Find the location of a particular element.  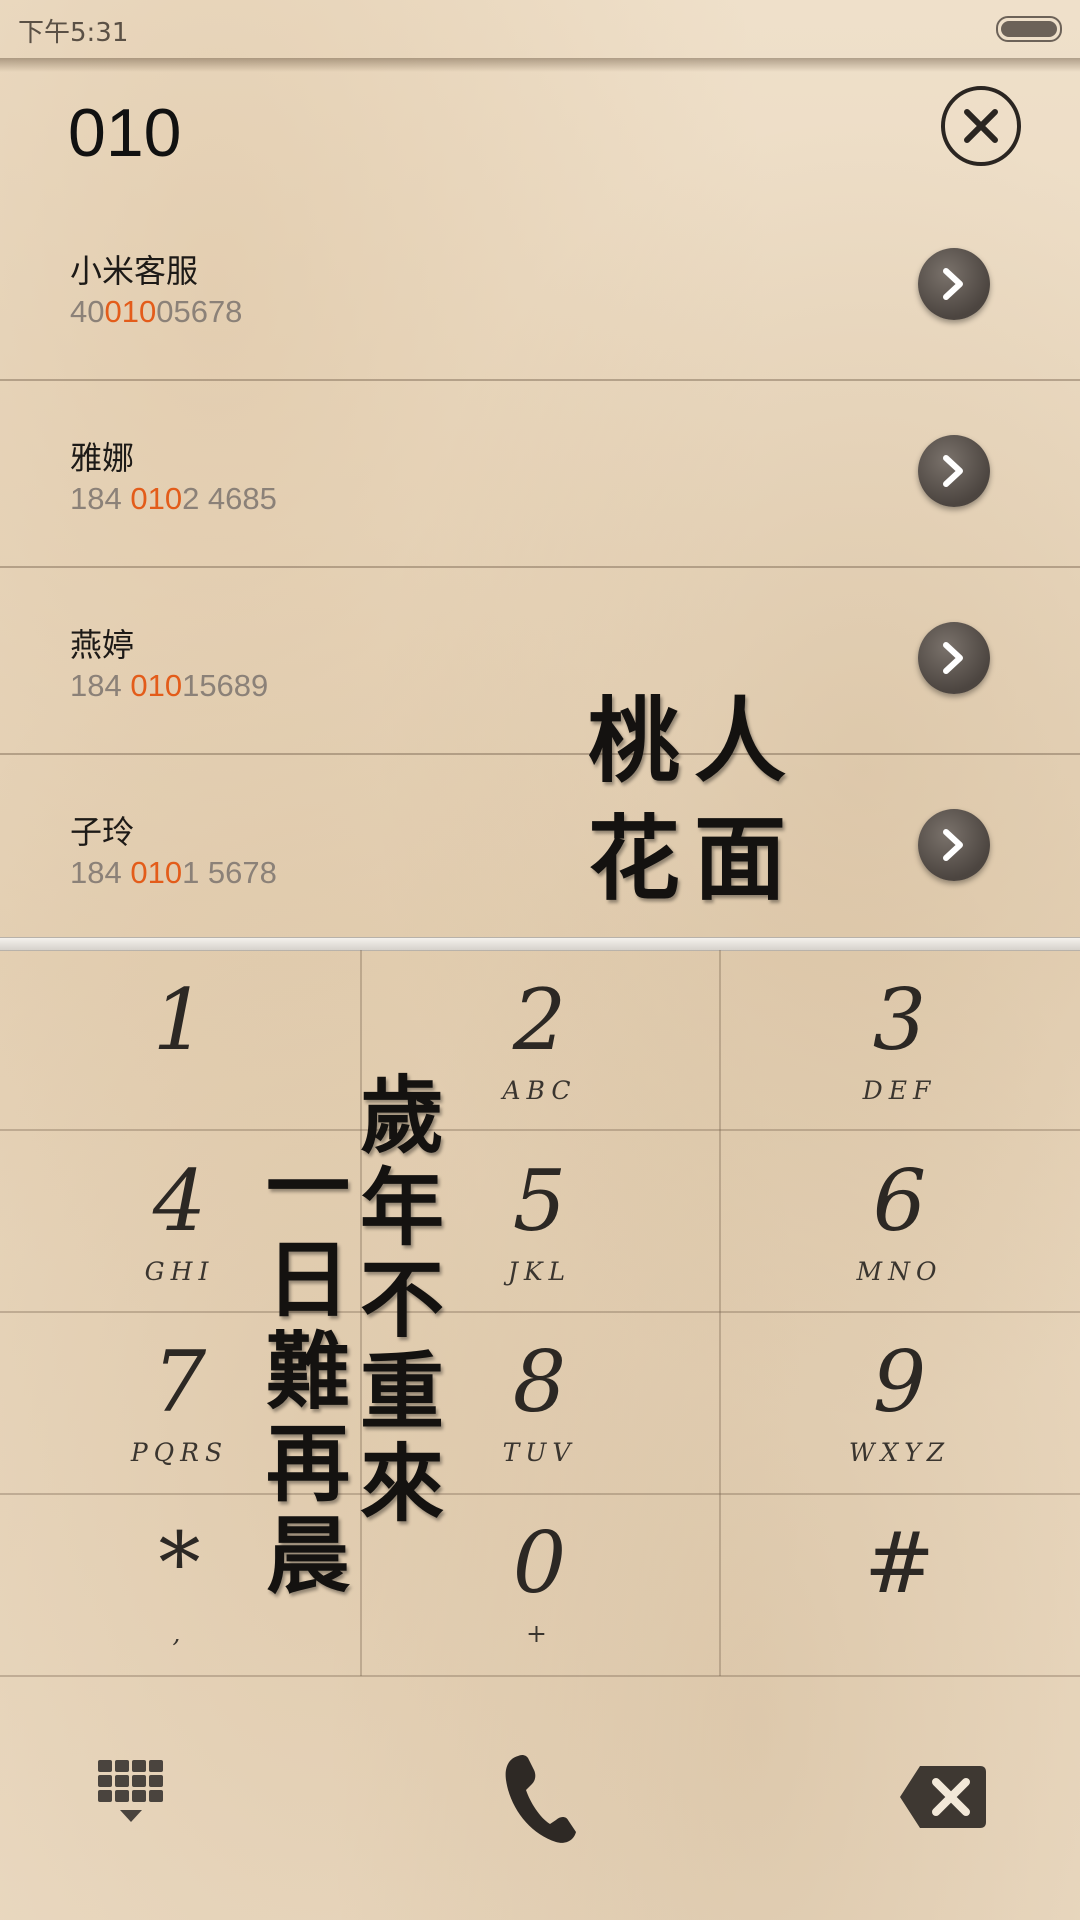

call-button is located at coordinates (540, 1800).